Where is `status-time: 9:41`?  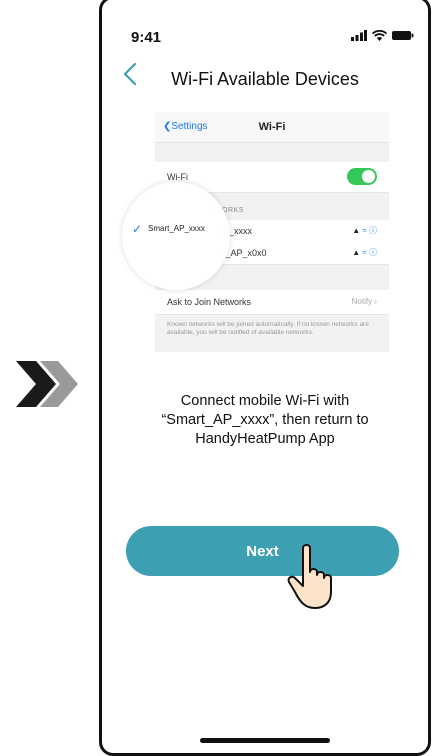
status-time: 9:41 is located at coordinates (146, 37).